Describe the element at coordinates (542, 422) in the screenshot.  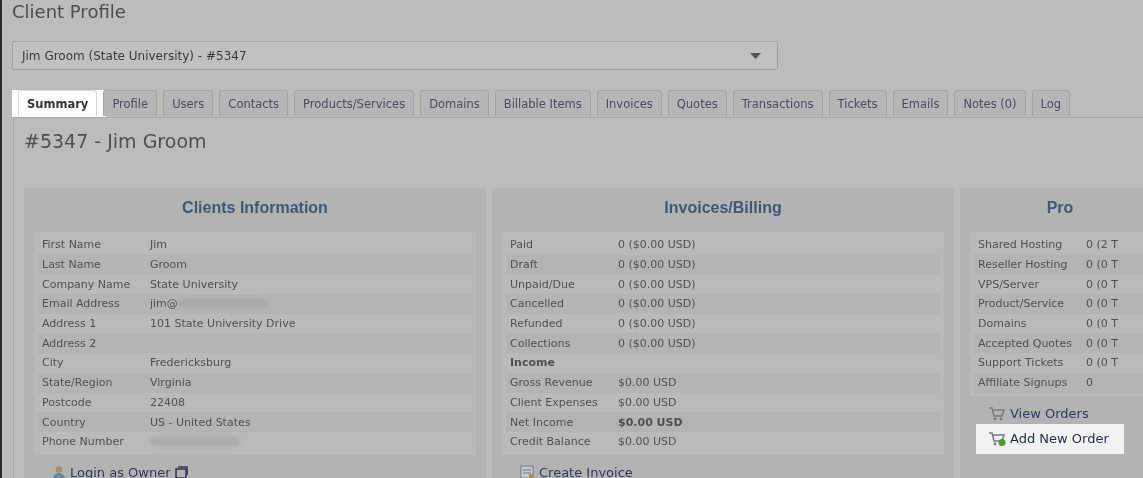
I see `row-label: Net Income` at that location.